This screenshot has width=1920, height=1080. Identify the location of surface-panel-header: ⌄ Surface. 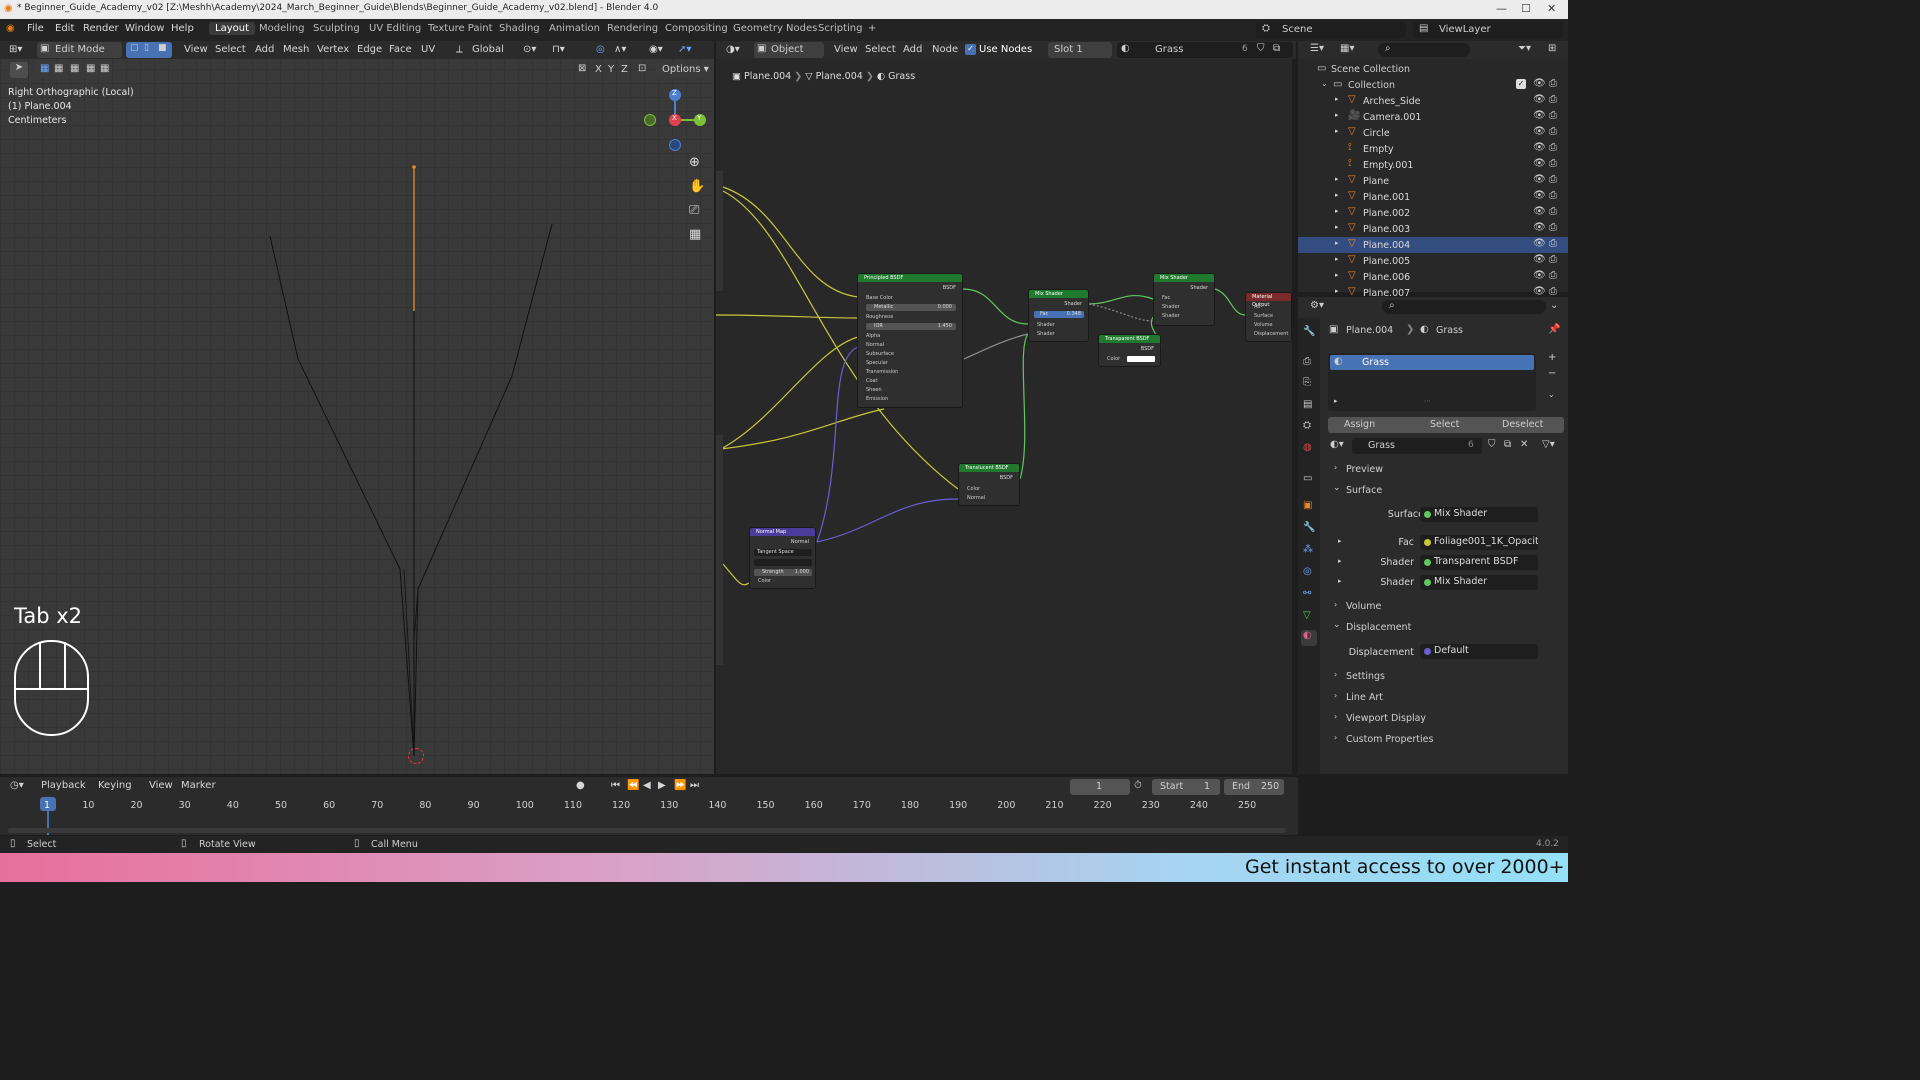
(1446, 491).